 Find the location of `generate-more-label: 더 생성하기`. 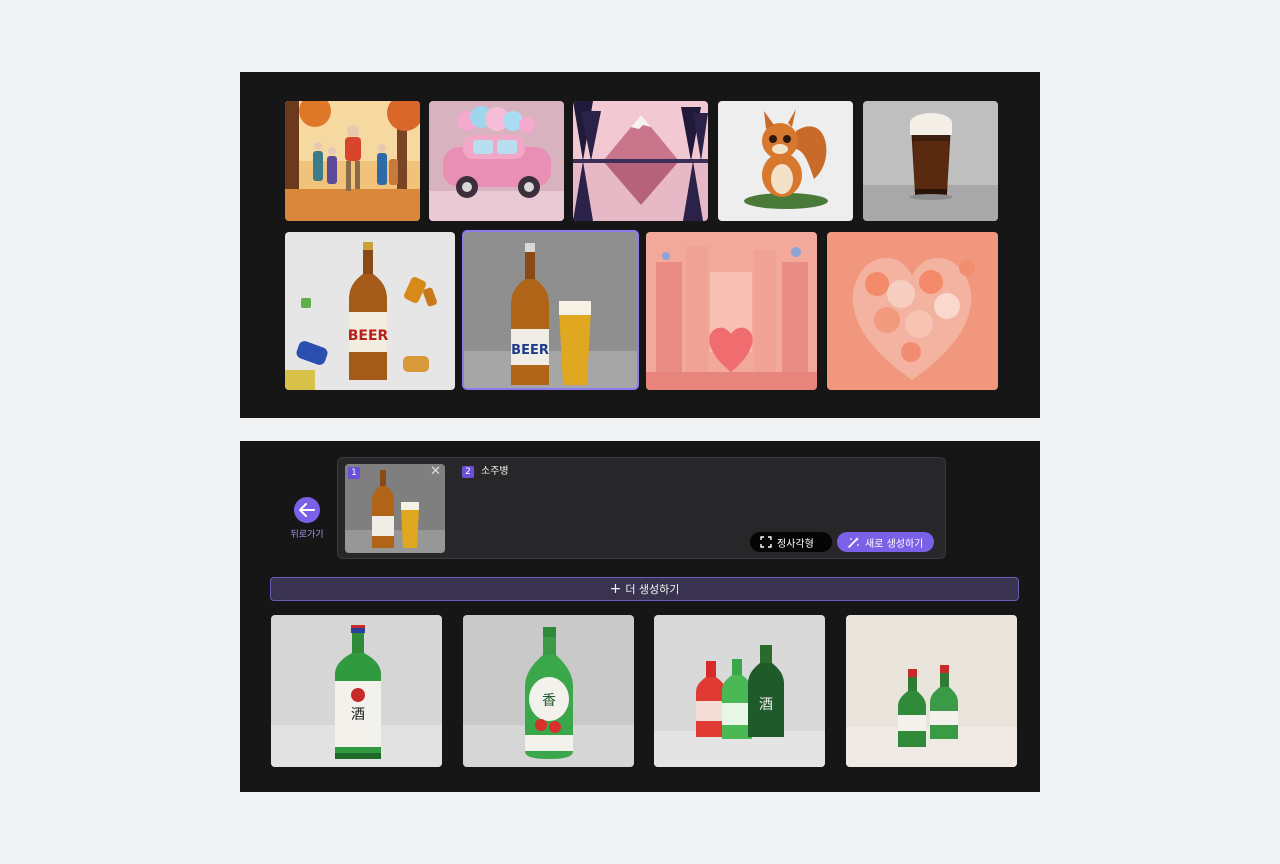

generate-more-label: 더 생성하기 is located at coordinates (652, 589).